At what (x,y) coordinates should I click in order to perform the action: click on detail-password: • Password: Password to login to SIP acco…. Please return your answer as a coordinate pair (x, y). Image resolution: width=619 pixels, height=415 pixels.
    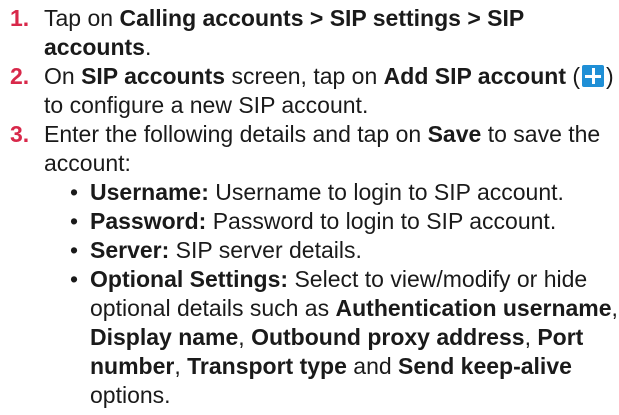
    Looking at the image, I should click on (343, 221).